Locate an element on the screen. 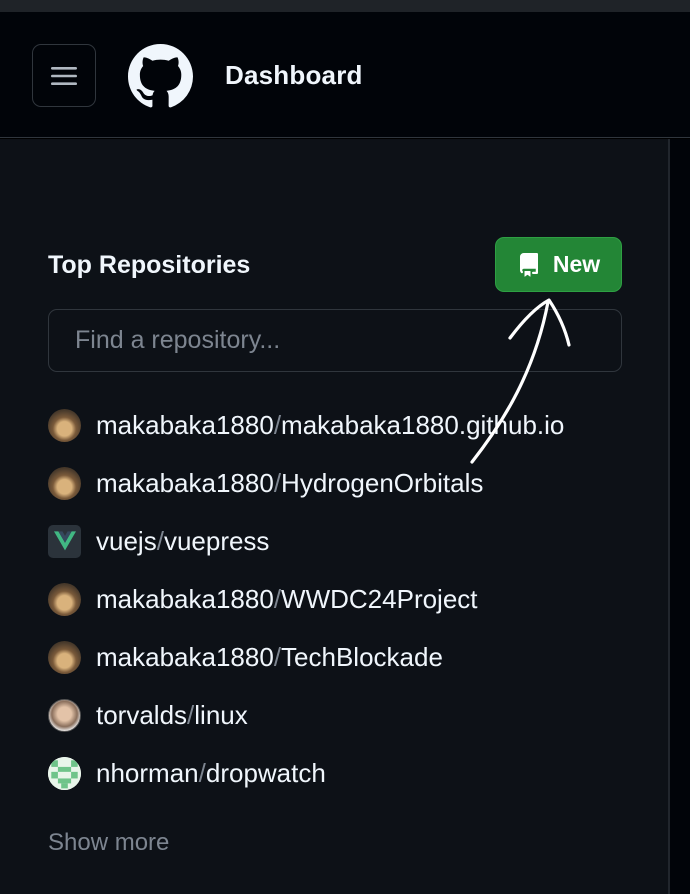 This screenshot has width=690, height=894. repo-list-item: nhorman / dropwatch is located at coordinates (187, 773).